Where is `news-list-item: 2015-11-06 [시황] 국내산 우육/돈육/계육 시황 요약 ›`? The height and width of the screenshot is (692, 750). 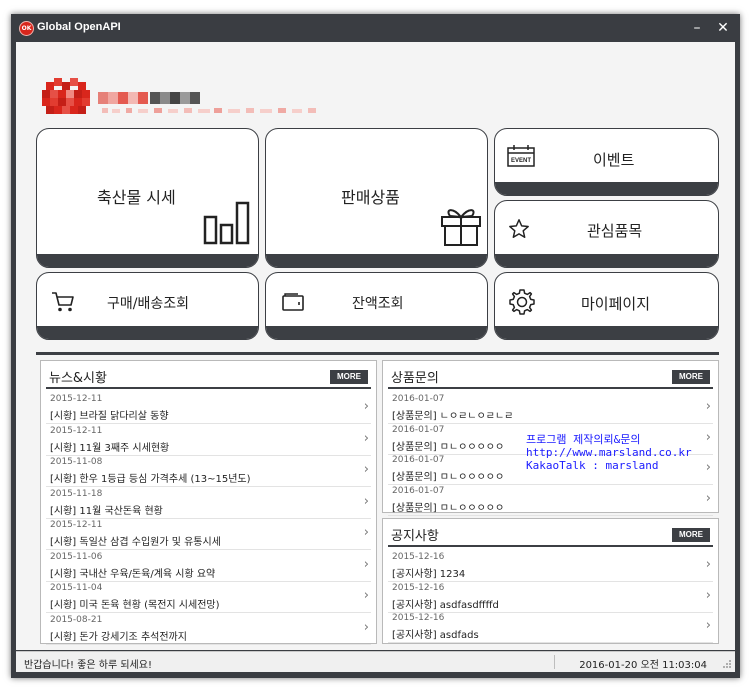 news-list-item: 2015-11-06 [시황] 국내산 우육/돈육/계육 시황 요약 › is located at coordinates (208, 566).